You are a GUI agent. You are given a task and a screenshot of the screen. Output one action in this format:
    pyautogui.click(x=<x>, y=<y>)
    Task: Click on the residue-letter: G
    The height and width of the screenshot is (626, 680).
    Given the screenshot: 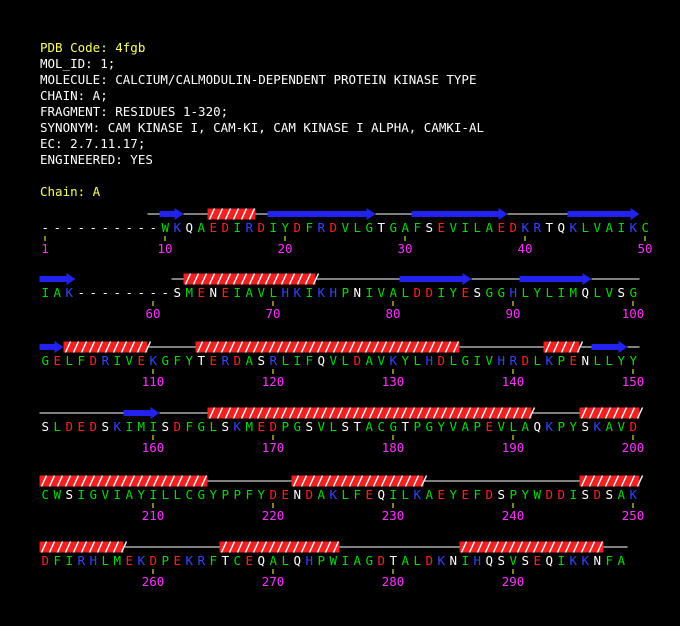 What is the action you would take?
    pyautogui.click(x=394, y=426)
    